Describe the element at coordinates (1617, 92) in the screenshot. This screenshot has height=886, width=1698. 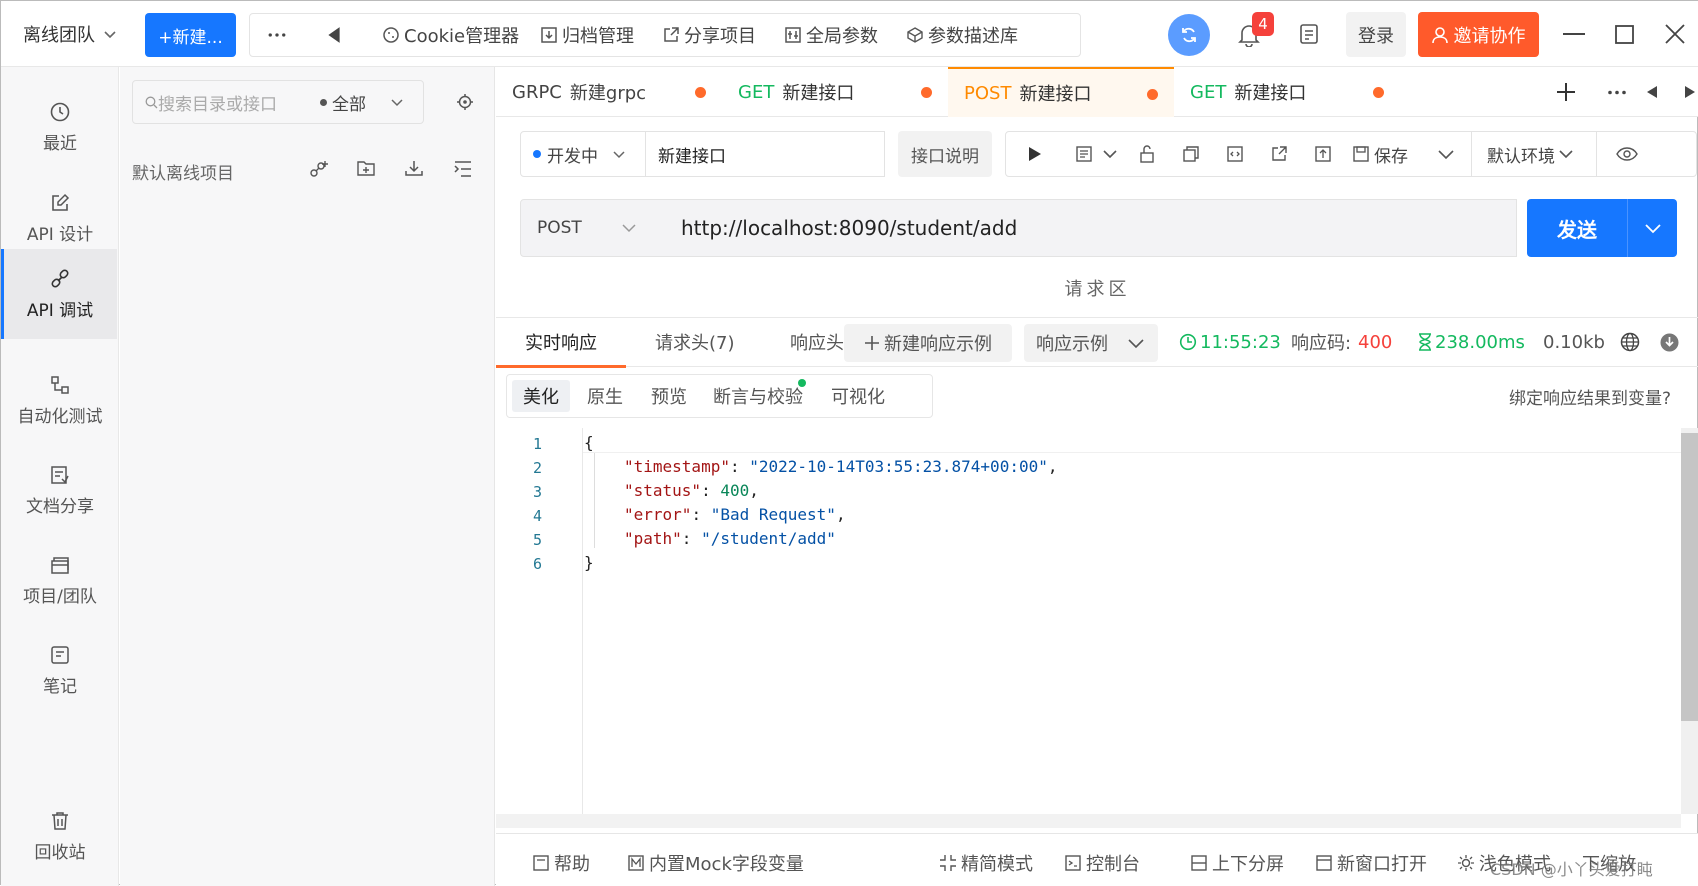
I see `more-tabs-icon` at that location.